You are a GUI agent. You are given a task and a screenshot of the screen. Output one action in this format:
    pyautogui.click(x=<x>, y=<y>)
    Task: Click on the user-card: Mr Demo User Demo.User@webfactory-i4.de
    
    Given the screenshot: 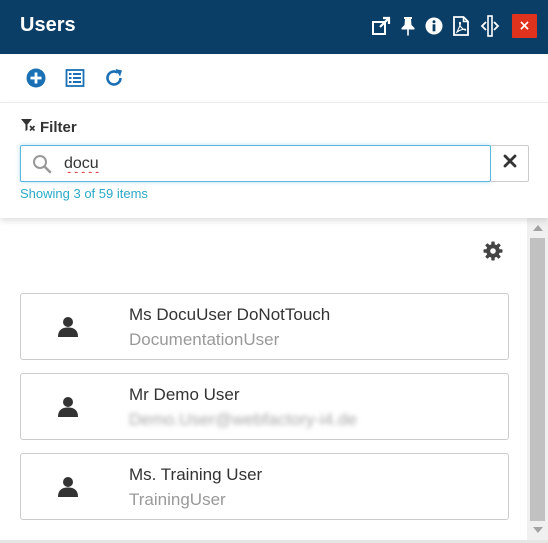 What is the action you would take?
    pyautogui.click(x=264, y=406)
    